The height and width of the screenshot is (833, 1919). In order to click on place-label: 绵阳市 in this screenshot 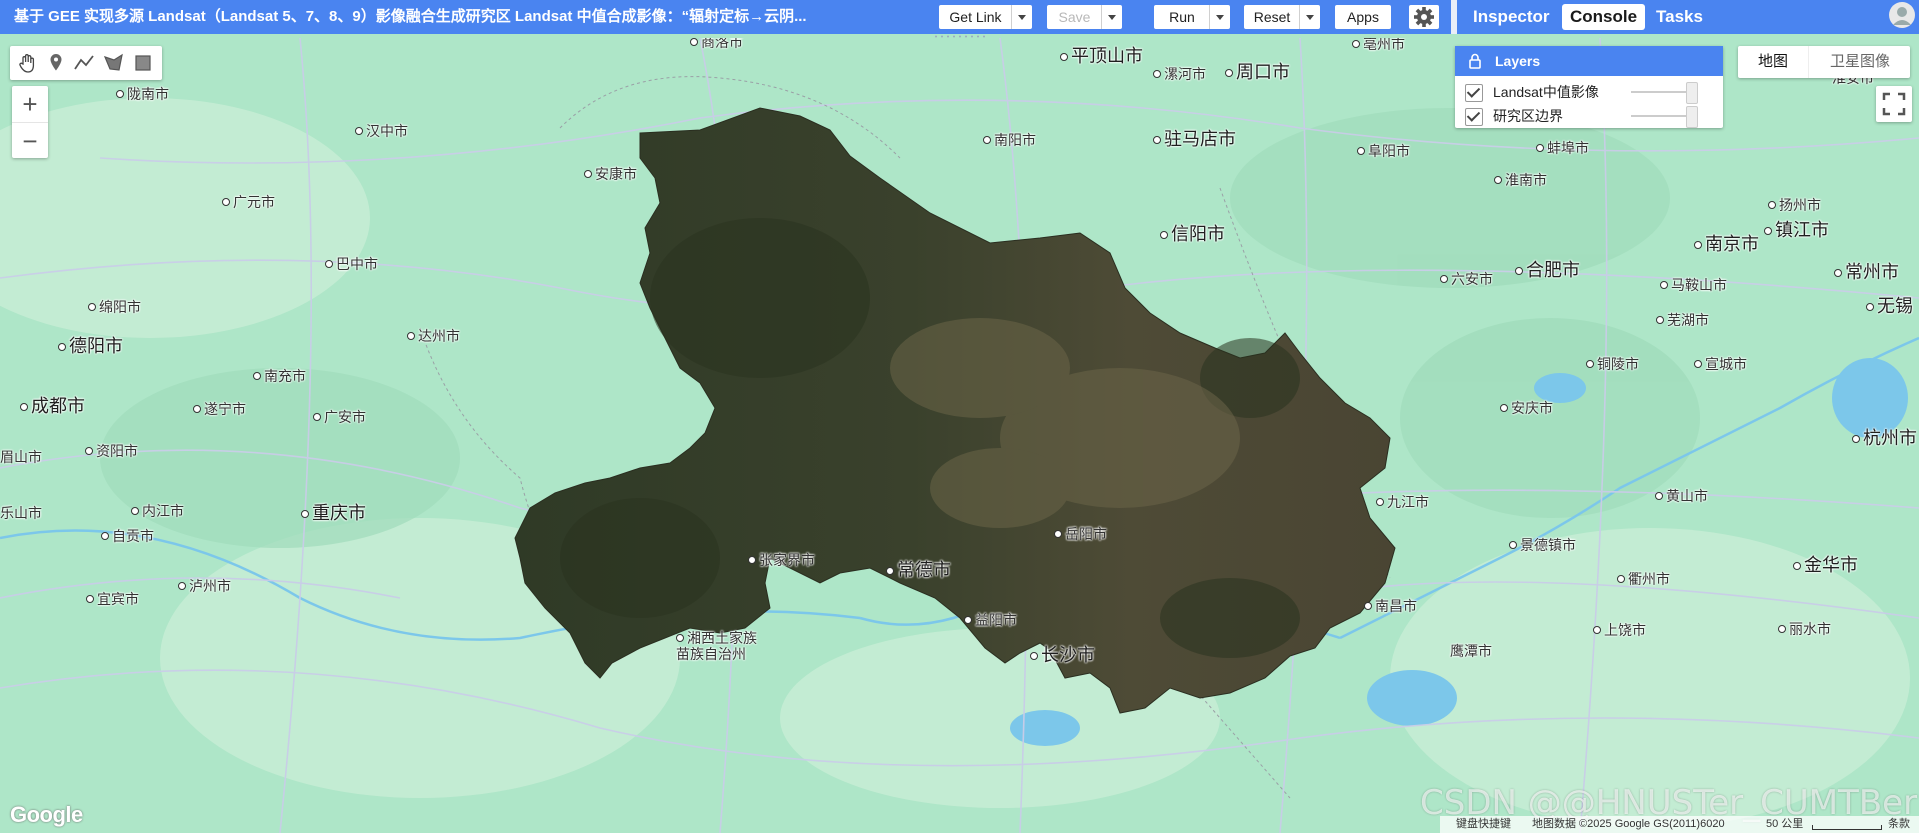, I will do `click(114, 307)`.